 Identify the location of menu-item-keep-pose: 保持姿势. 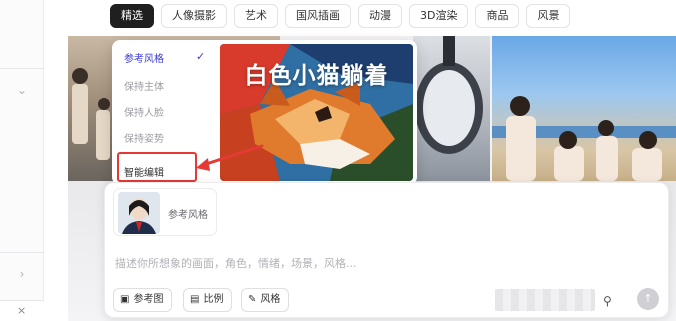
(144, 137).